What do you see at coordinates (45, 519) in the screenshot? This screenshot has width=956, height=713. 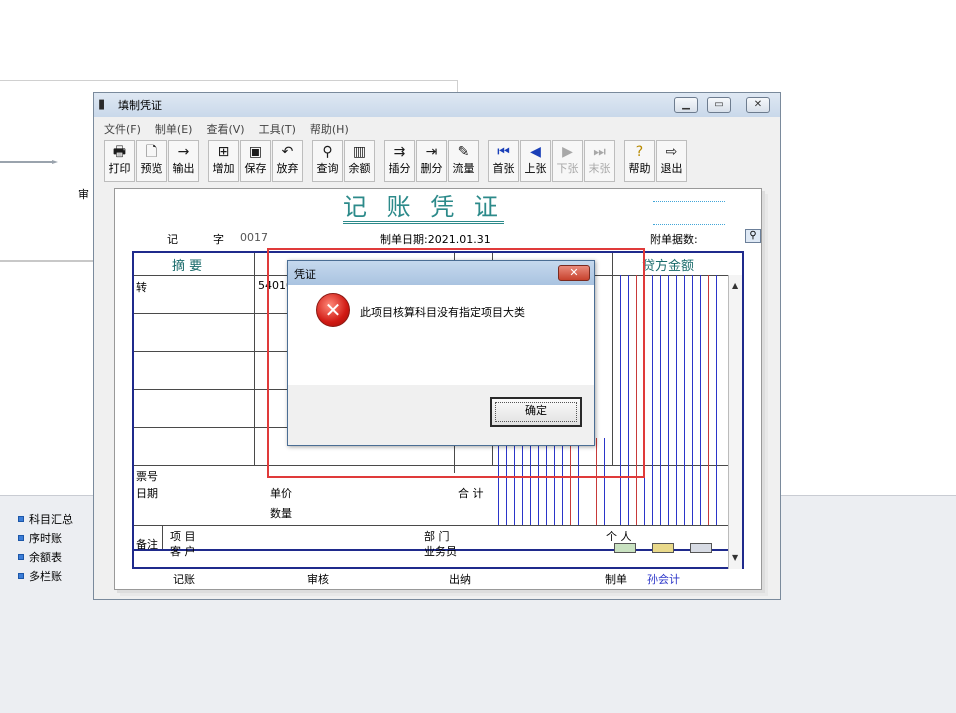 I see `side-link-subject-summary: 科目汇总` at bounding box center [45, 519].